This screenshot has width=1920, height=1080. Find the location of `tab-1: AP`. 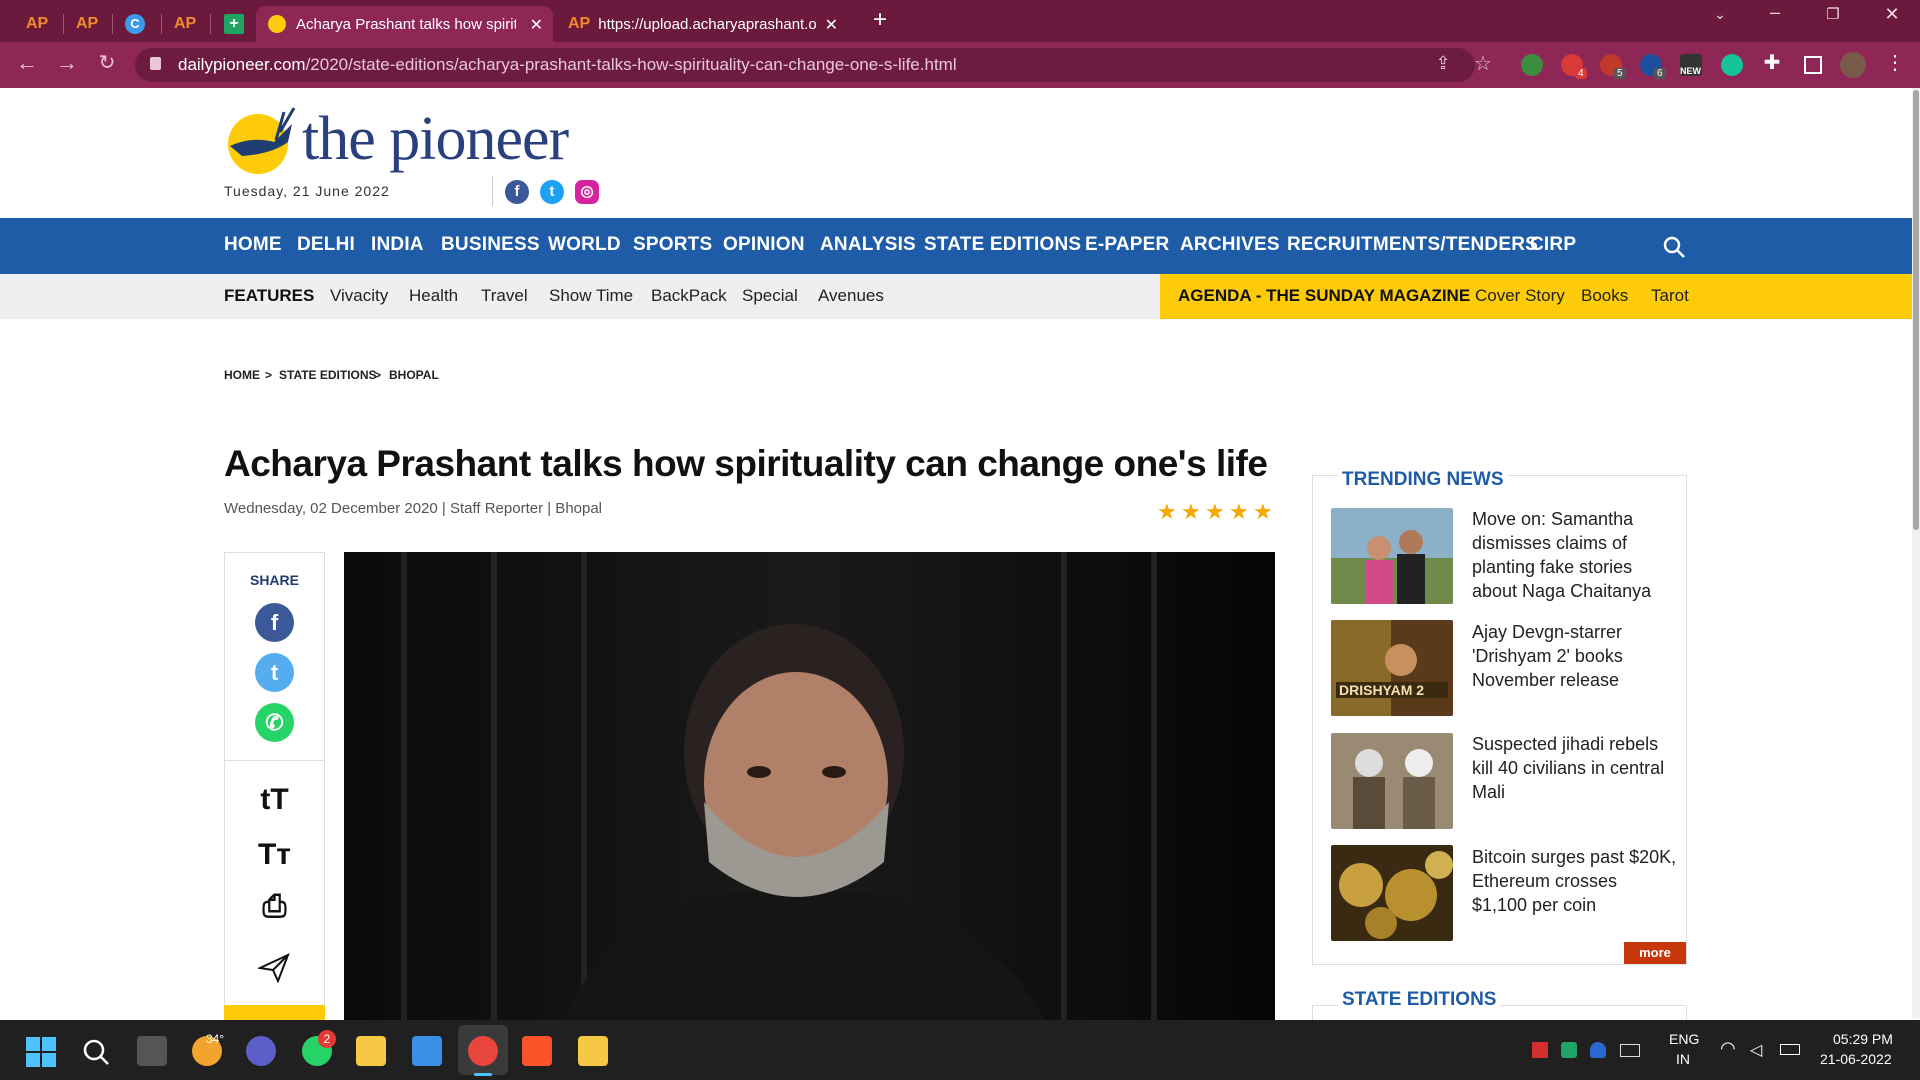

tab-1: AP is located at coordinates (34, 24).